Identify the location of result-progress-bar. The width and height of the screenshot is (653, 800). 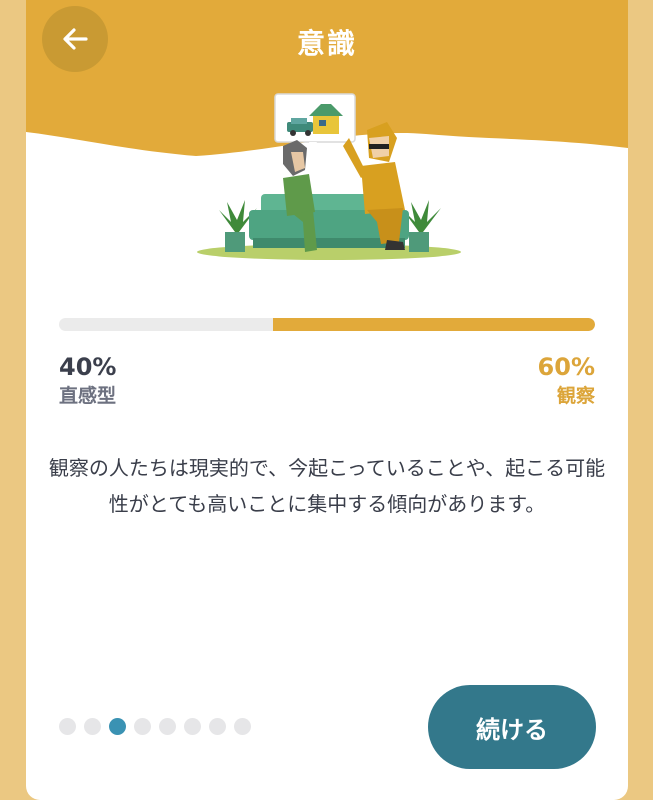
(327, 324).